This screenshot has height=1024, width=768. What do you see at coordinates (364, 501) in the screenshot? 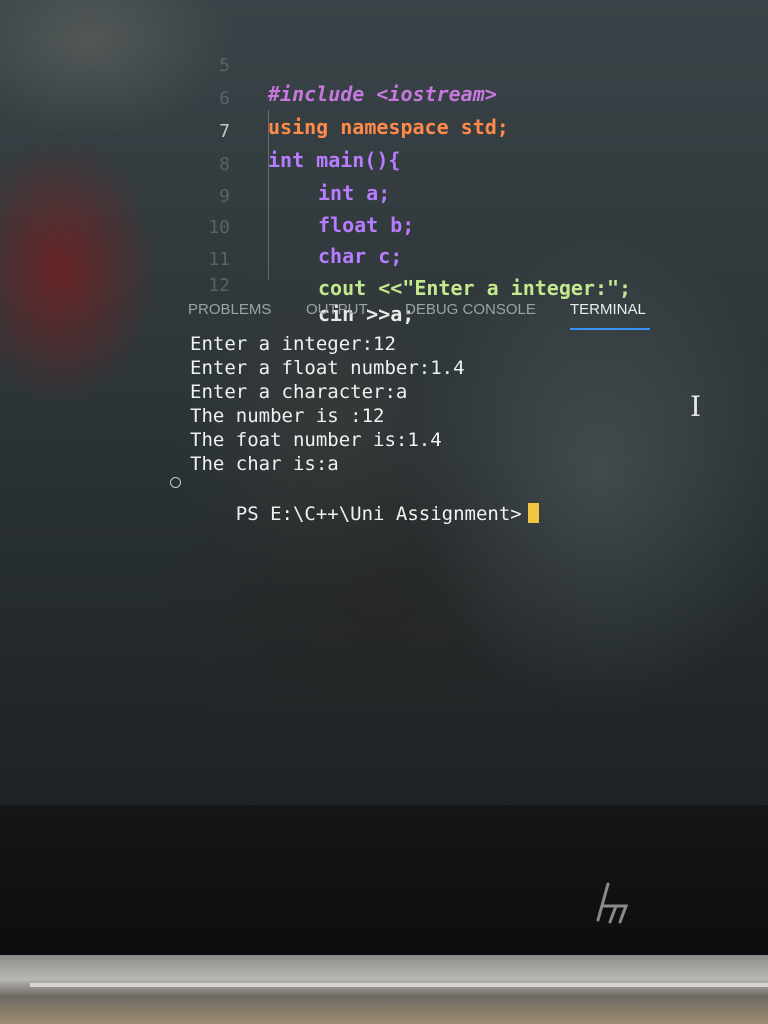
I see `terminal-prompt-line: PS E:\C++\Uni Assignment>` at bounding box center [364, 501].